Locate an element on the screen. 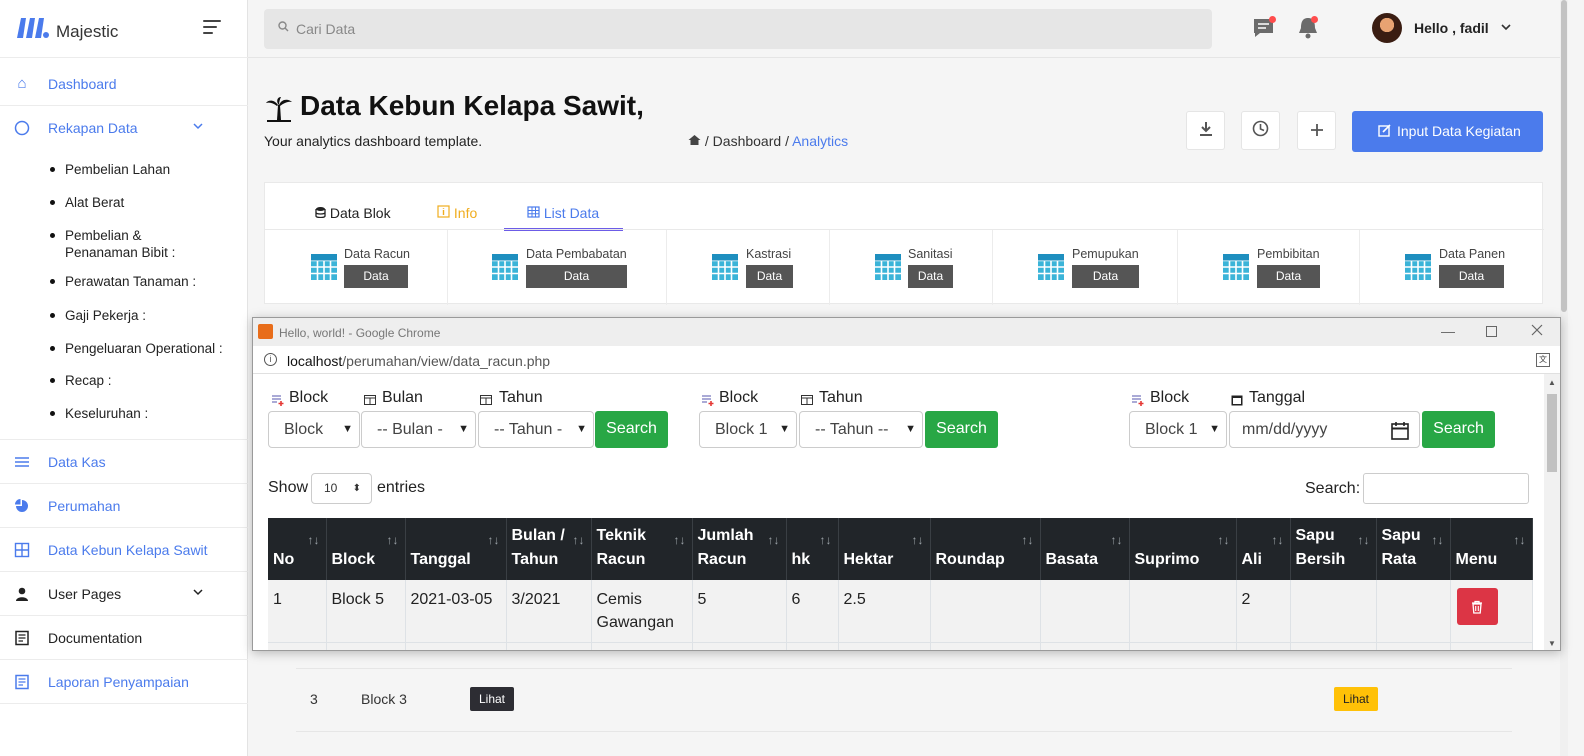 The image size is (1584, 756). tab-info: Info is located at coordinates (457, 213).